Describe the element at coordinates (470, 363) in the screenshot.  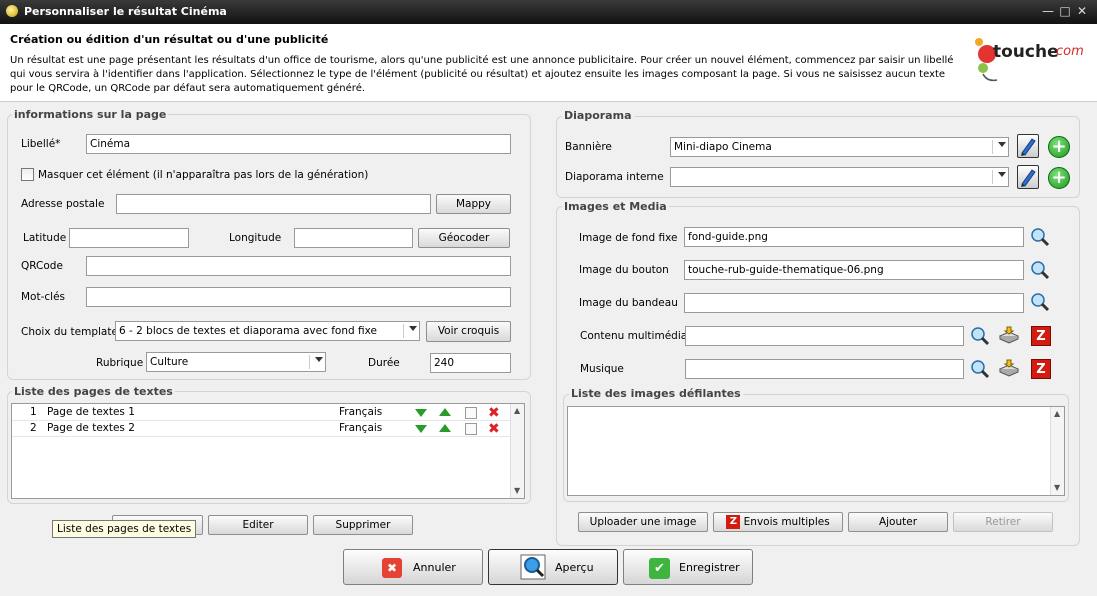
I see `duree-input: 240` at that location.